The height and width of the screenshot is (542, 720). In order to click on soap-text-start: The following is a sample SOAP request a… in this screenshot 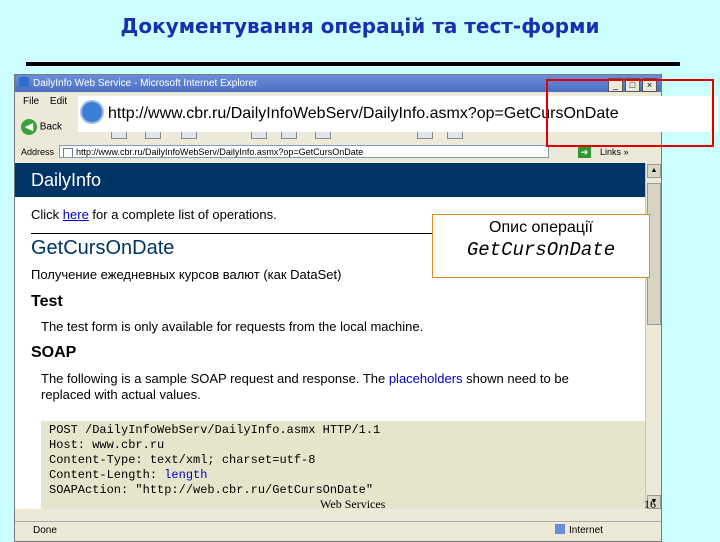, I will do `click(215, 378)`.